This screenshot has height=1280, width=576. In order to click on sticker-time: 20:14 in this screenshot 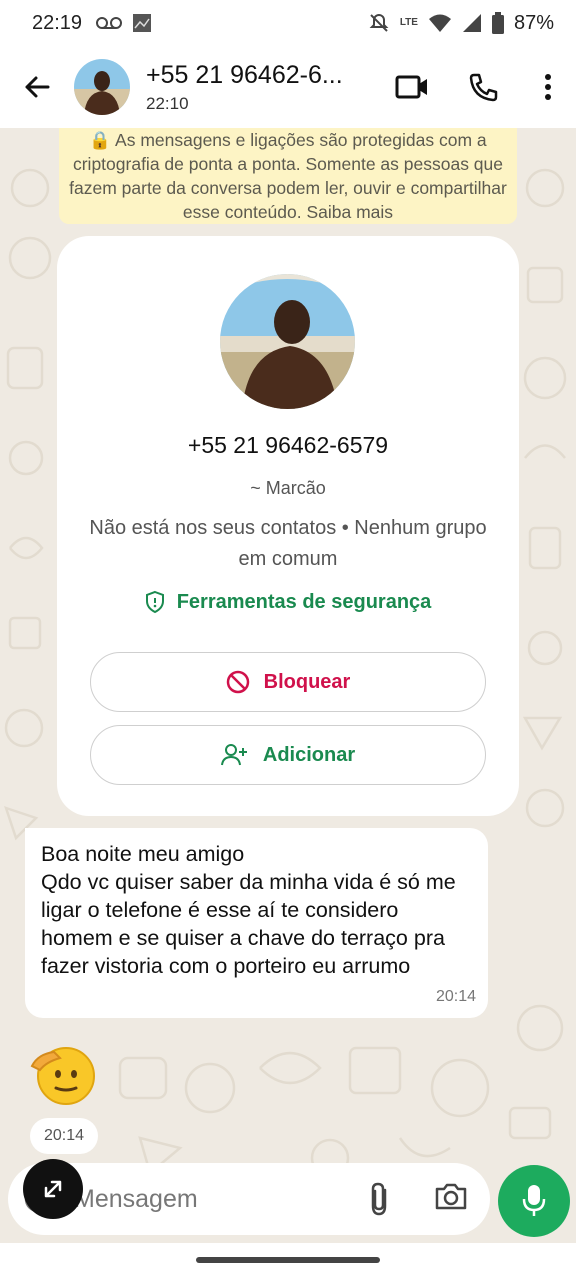, I will do `click(64, 1136)`.